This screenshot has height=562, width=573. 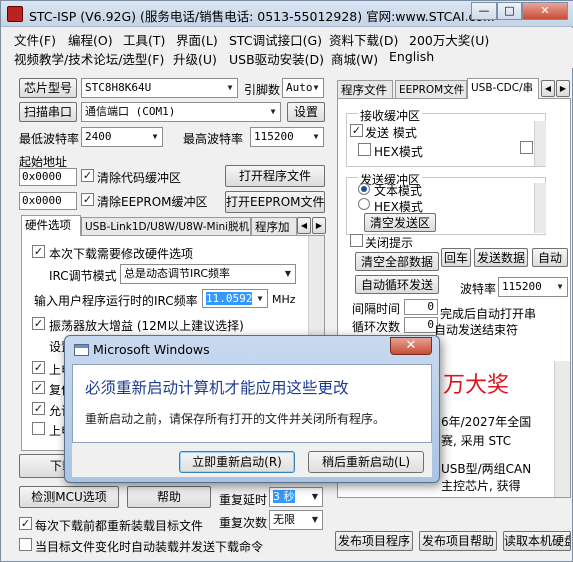 I want to click on dialog-close-button: ✕, so click(x=411, y=346).